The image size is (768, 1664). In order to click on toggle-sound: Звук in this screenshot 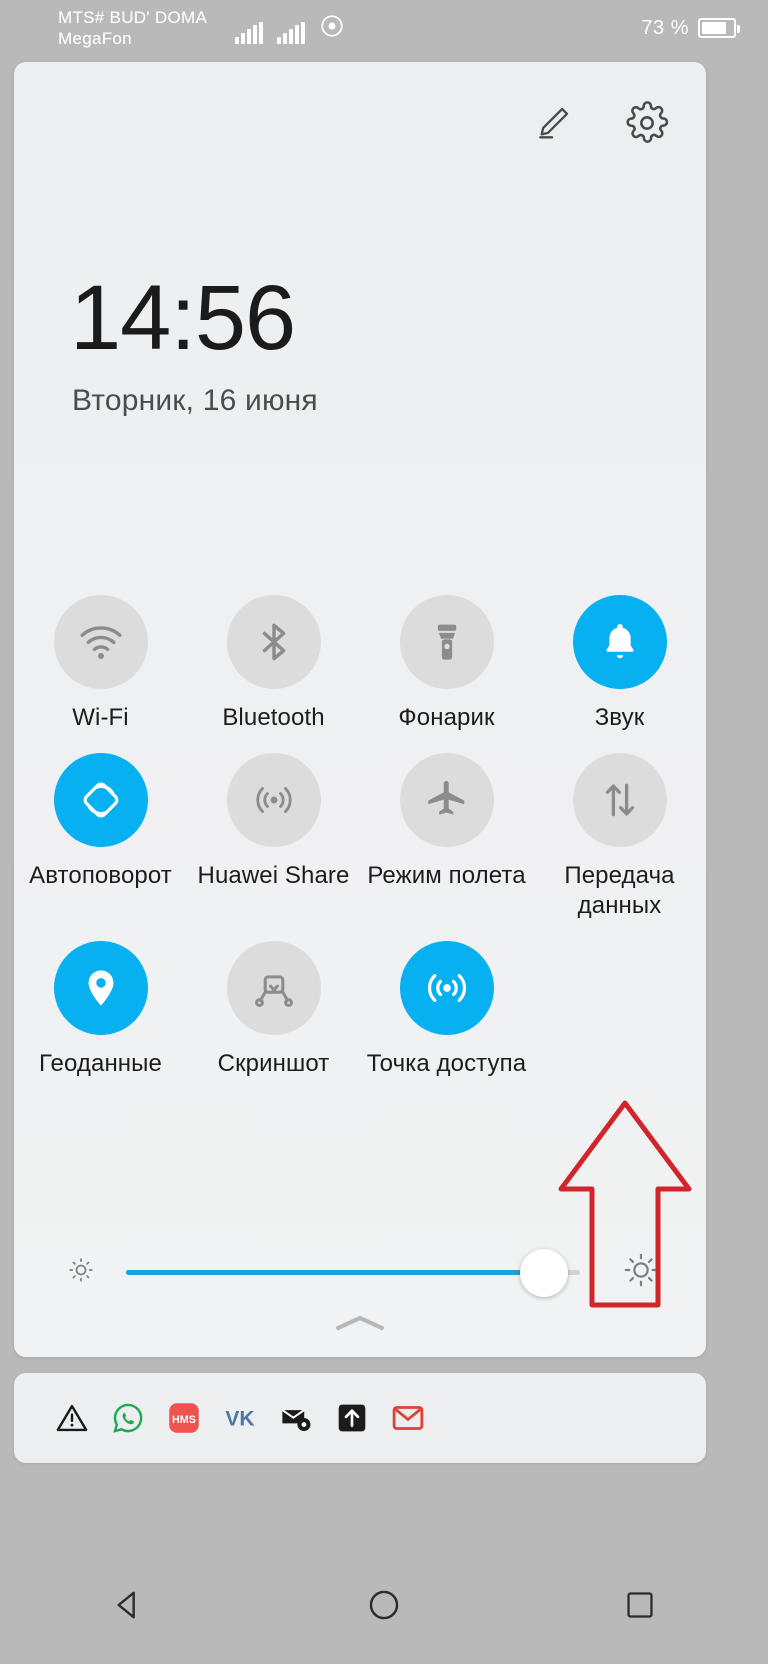, I will do `click(619, 660)`.